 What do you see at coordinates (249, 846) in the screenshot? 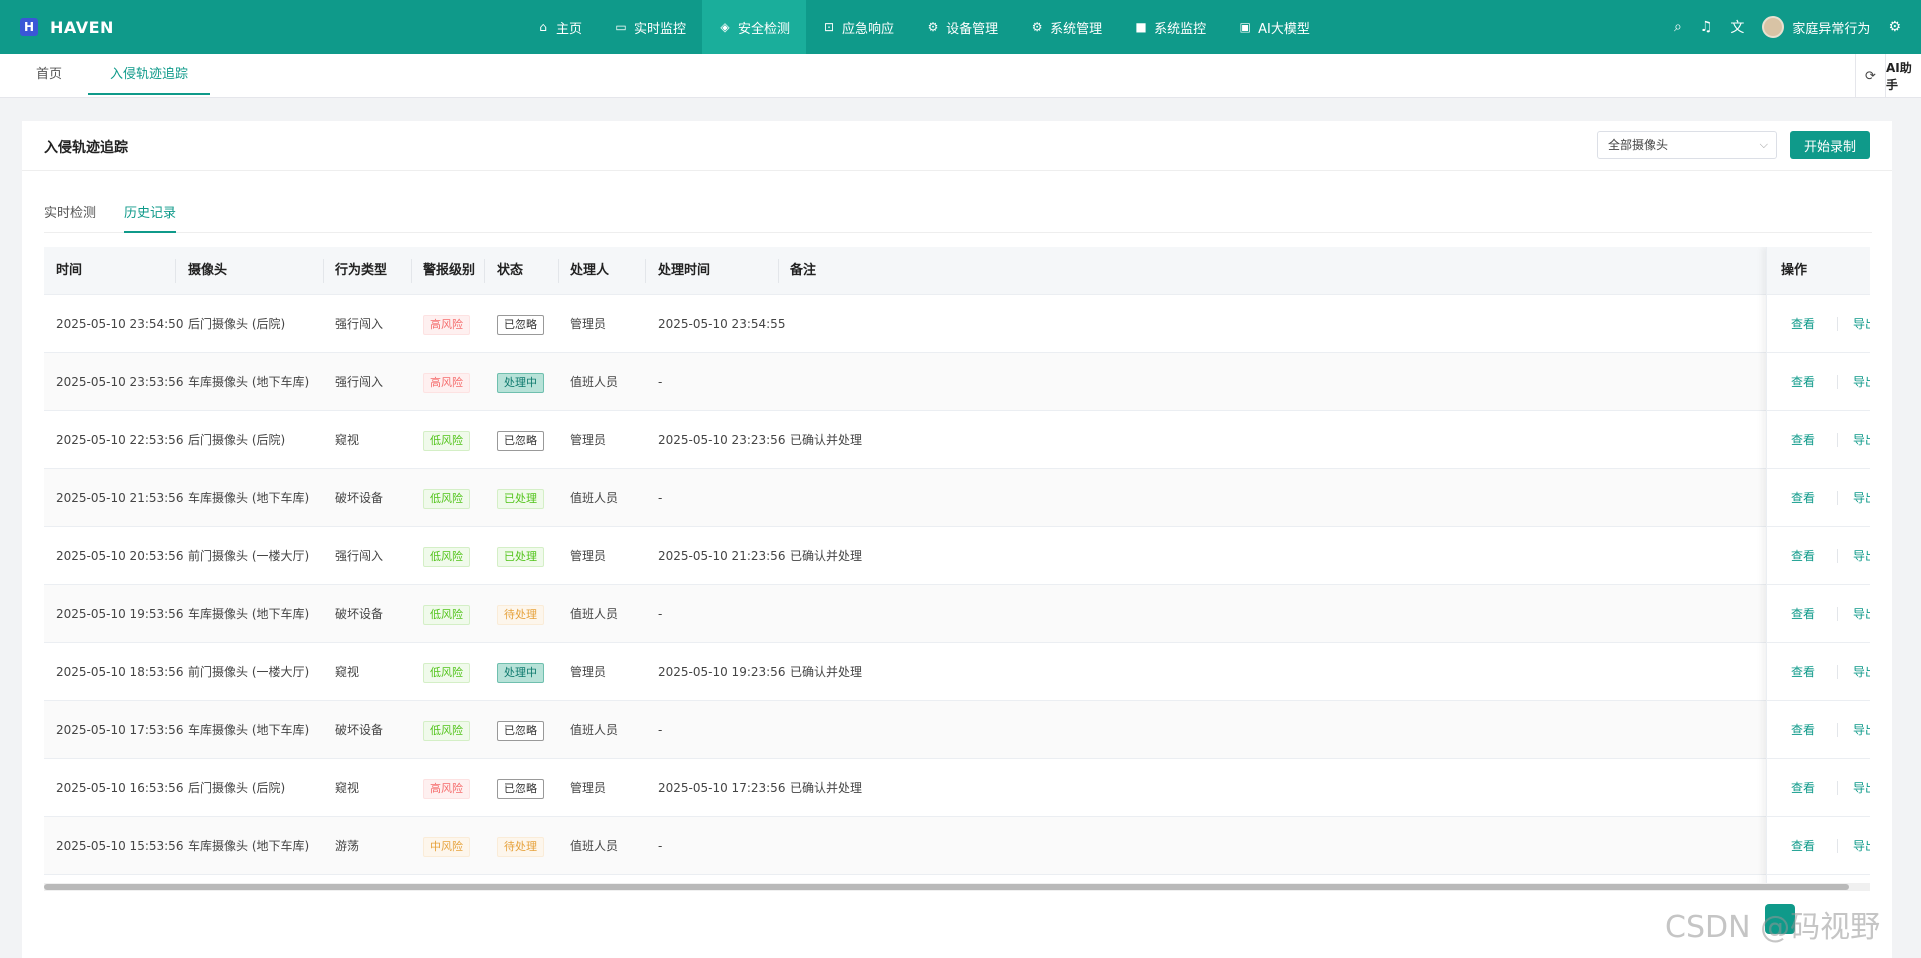
I see `cell-camera: 车库摄像头 (地下车库)` at bounding box center [249, 846].